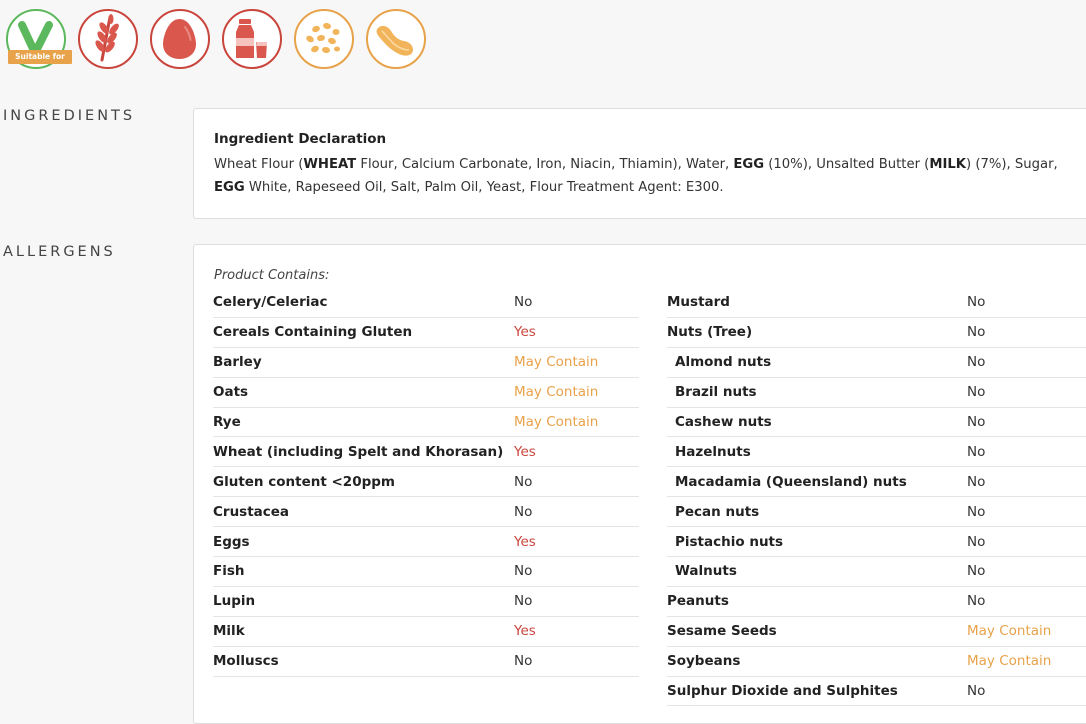 This screenshot has width=1086, height=724. I want to click on allergen-row: Molluscs No, so click(426, 662).